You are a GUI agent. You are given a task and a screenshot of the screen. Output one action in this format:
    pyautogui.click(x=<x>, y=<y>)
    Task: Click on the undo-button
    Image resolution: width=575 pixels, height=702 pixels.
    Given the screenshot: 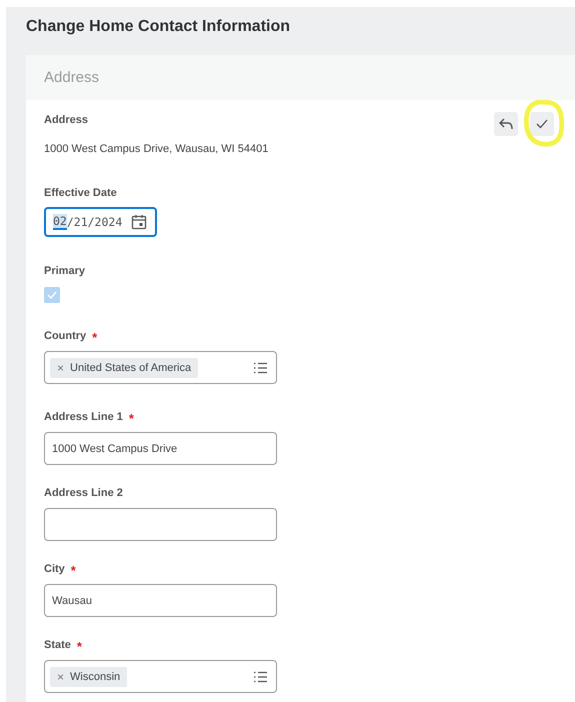 What is the action you would take?
    pyautogui.click(x=506, y=124)
    